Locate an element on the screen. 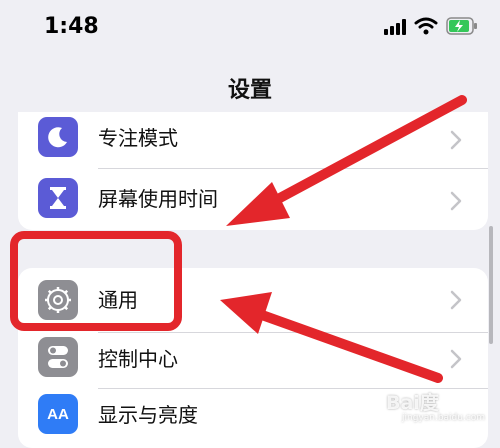 This screenshot has height=448, width=500. watermark-url: jingyan.baidu.com is located at coordinates (444, 418).